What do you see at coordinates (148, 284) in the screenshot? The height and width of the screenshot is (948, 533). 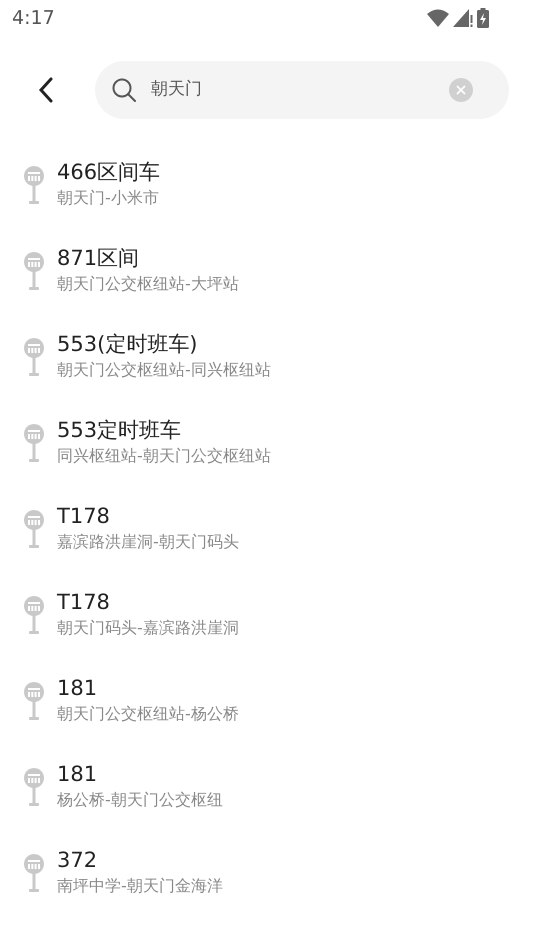 I see `route-endpoints: 朝天门公交枢纽站-大坪站` at bounding box center [148, 284].